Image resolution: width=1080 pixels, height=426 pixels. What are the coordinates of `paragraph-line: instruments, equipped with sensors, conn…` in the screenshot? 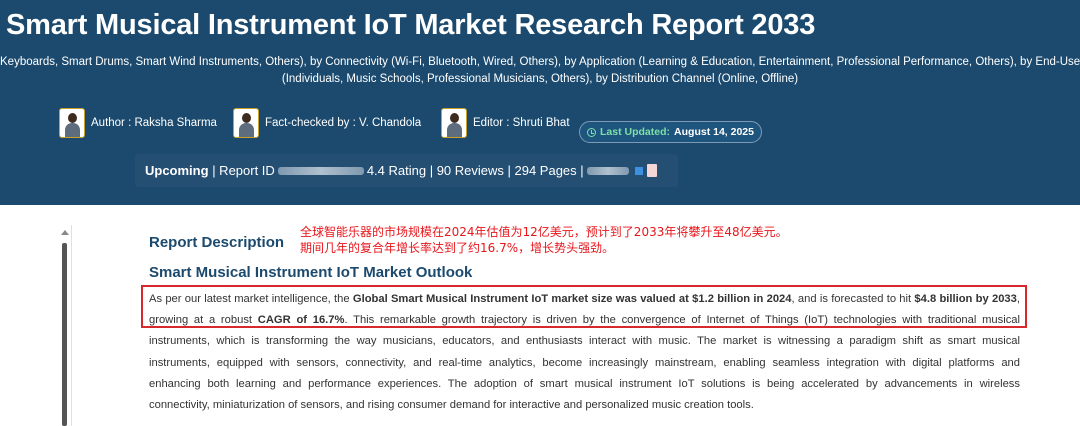 It's located at (584, 362).